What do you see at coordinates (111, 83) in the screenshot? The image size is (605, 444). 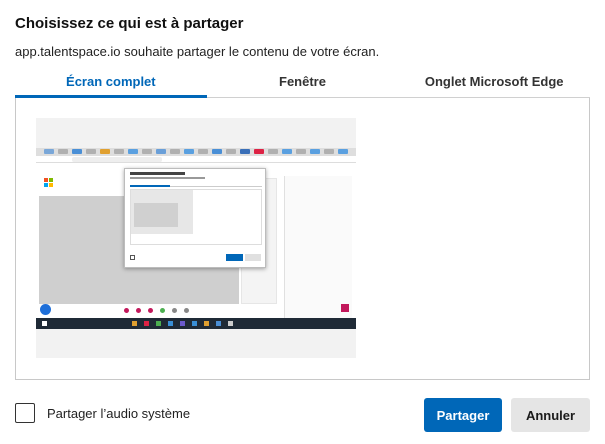 I see `tab-full-screen: Écran complet` at bounding box center [111, 83].